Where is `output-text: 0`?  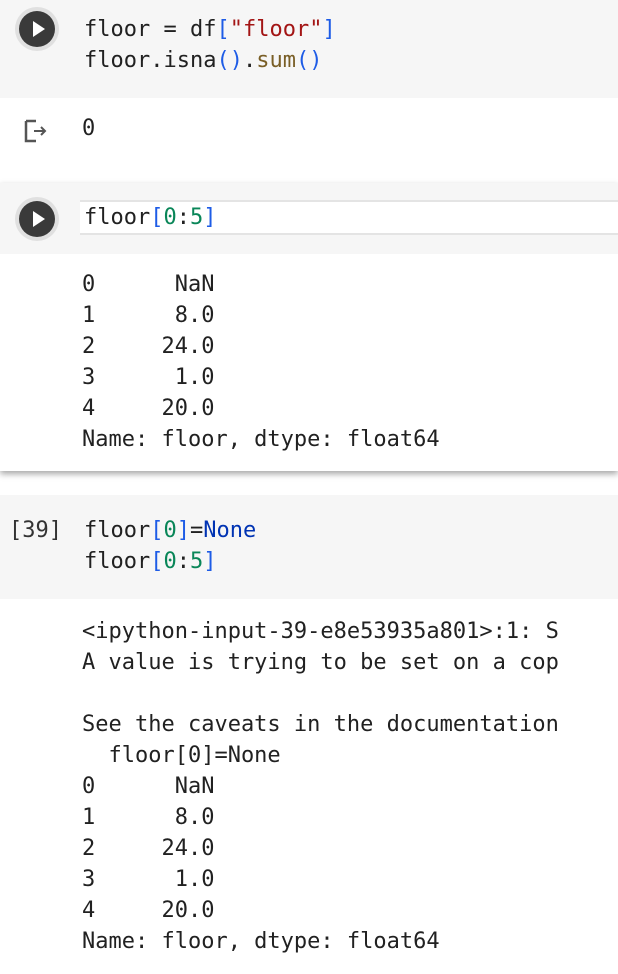
output-text: 0 is located at coordinates (88, 128).